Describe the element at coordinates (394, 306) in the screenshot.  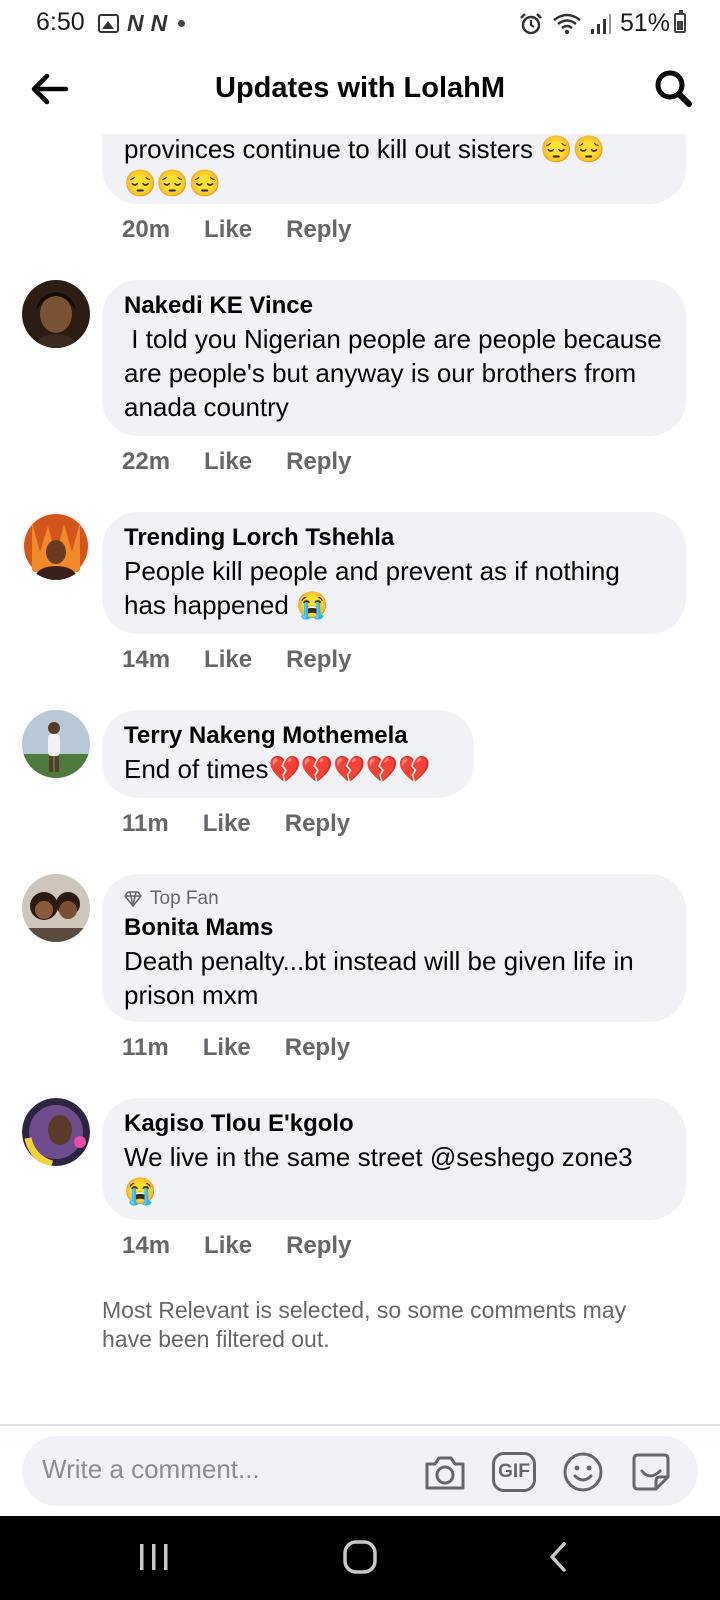
I see `comment-author: Nakedi KE Vince` at that location.